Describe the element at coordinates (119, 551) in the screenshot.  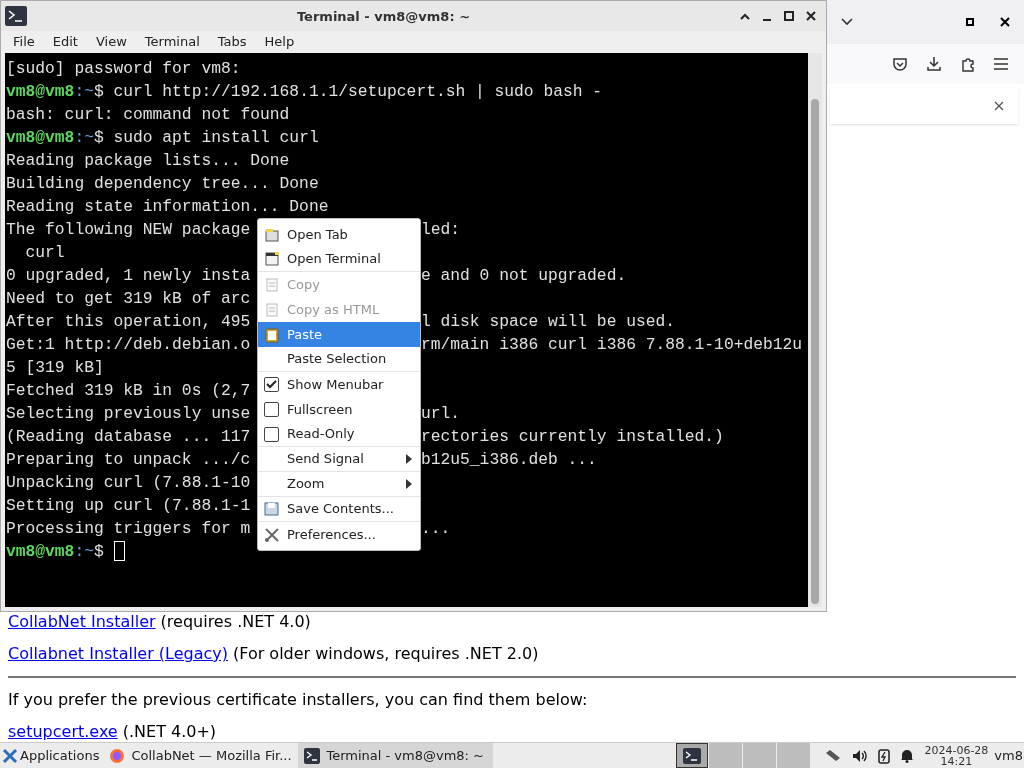
I see `text-cursor` at that location.